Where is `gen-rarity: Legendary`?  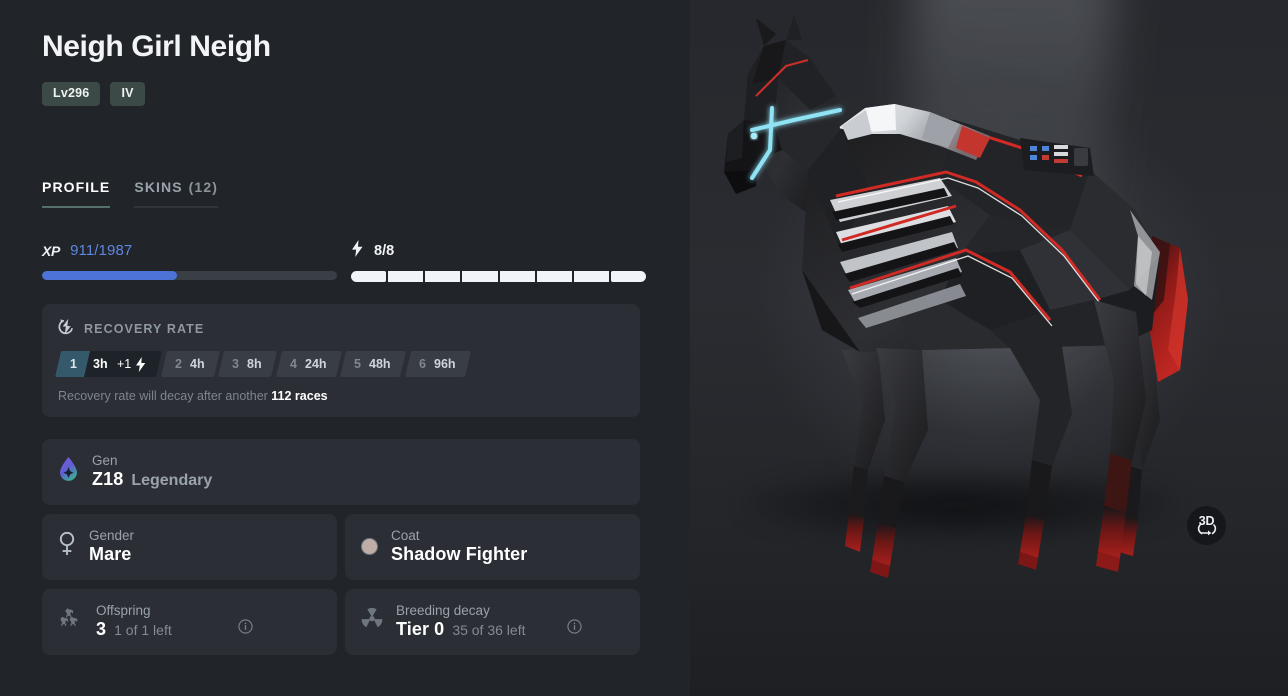
gen-rarity: Legendary is located at coordinates (172, 480).